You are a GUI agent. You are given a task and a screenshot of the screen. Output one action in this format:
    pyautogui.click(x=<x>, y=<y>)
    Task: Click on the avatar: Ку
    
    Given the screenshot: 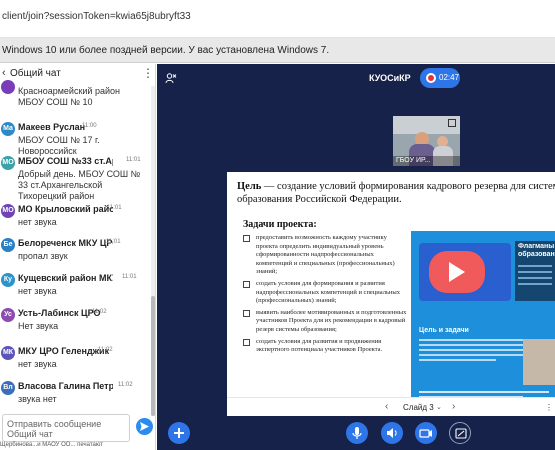 What is the action you would take?
    pyautogui.click(x=8, y=280)
    